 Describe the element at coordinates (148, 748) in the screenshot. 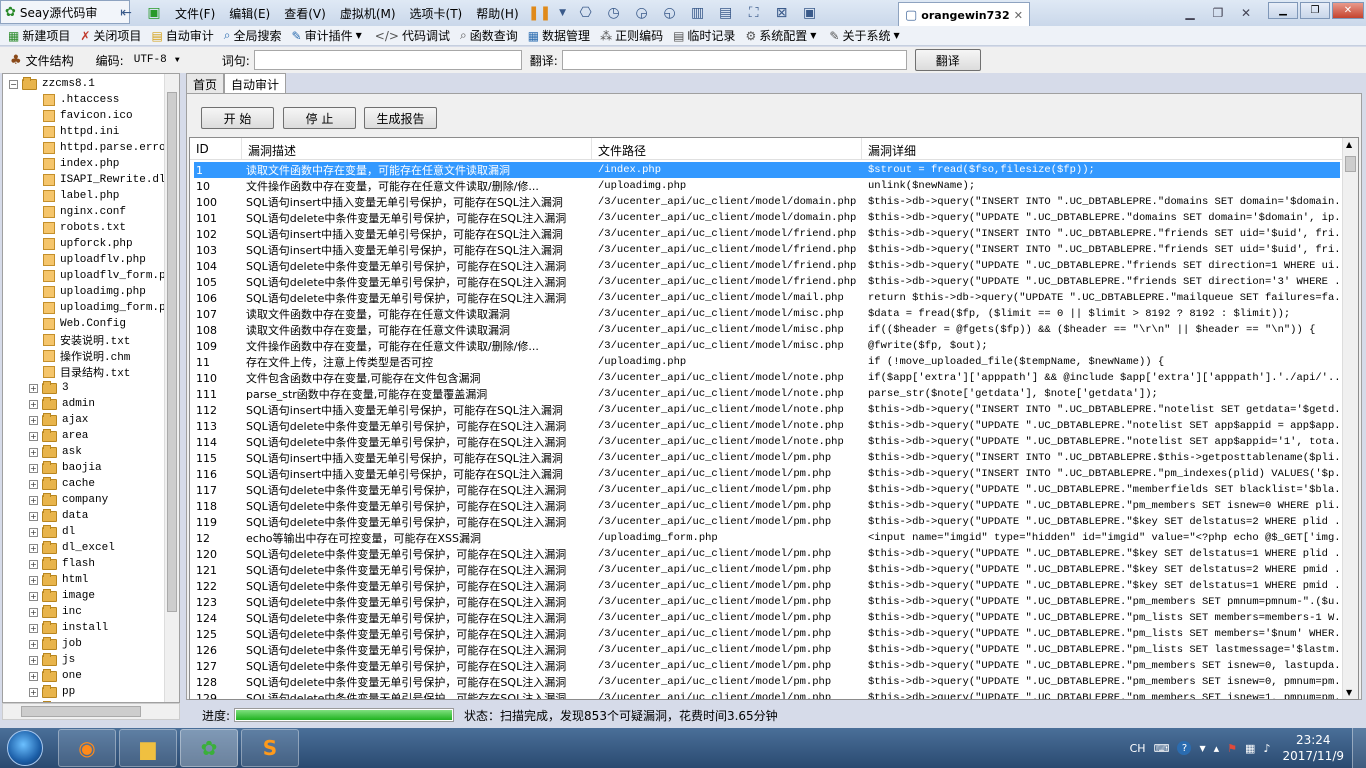

I see `explorer-taskbar-button: ▆` at that location.